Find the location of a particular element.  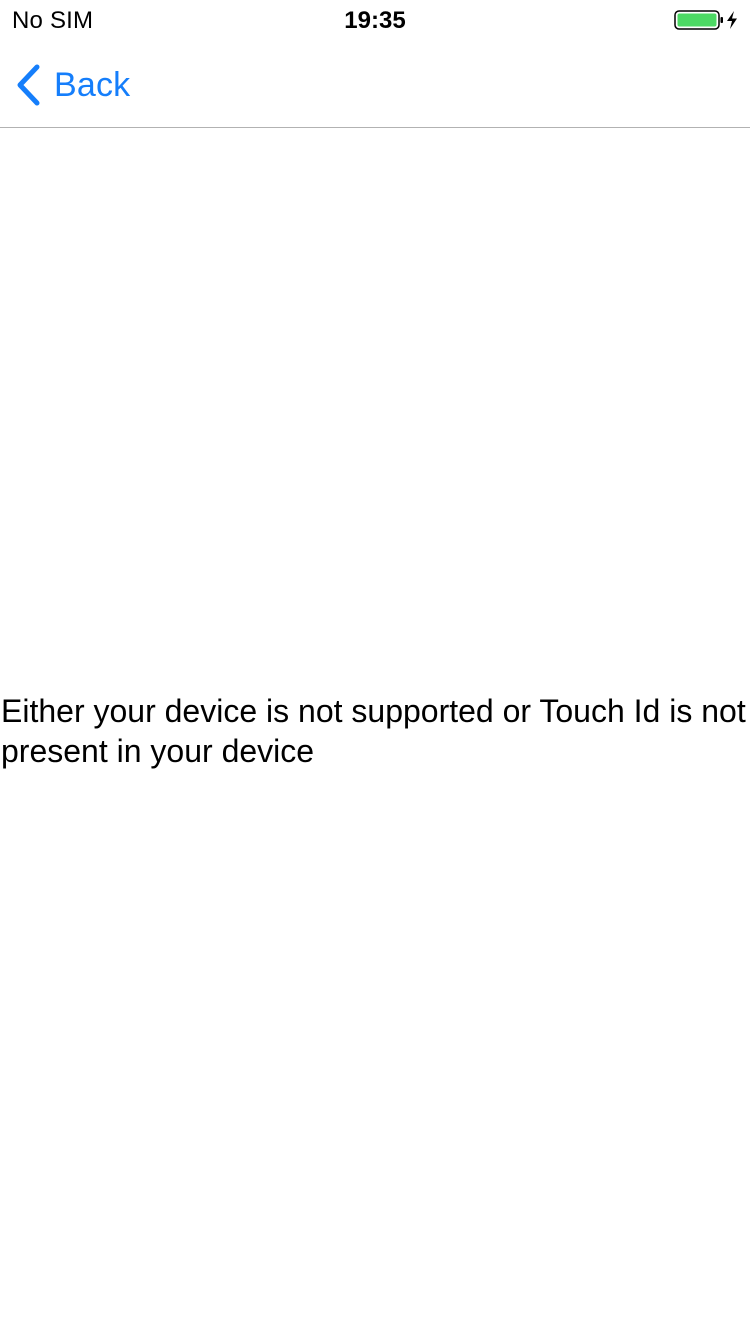

battery-indicator is located at coordinates (707, 20).